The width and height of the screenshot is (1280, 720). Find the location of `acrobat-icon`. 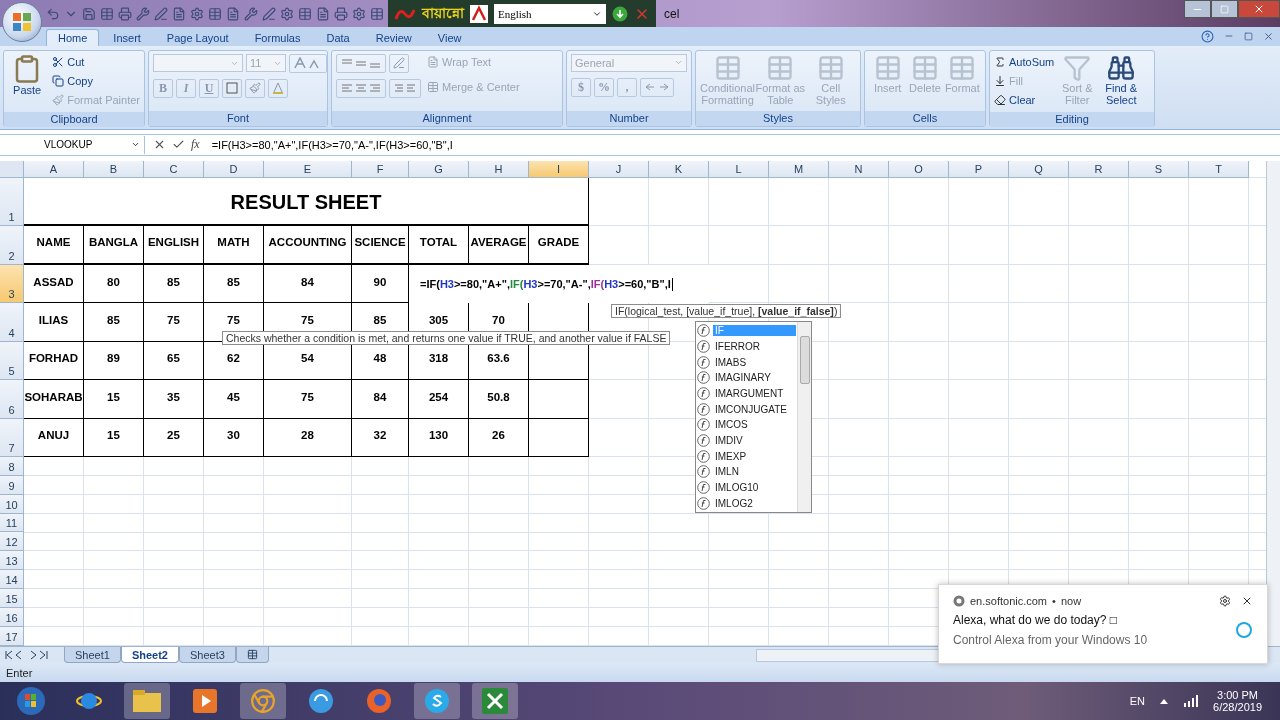

acrobat-icon is located at coordinates (479, 13).